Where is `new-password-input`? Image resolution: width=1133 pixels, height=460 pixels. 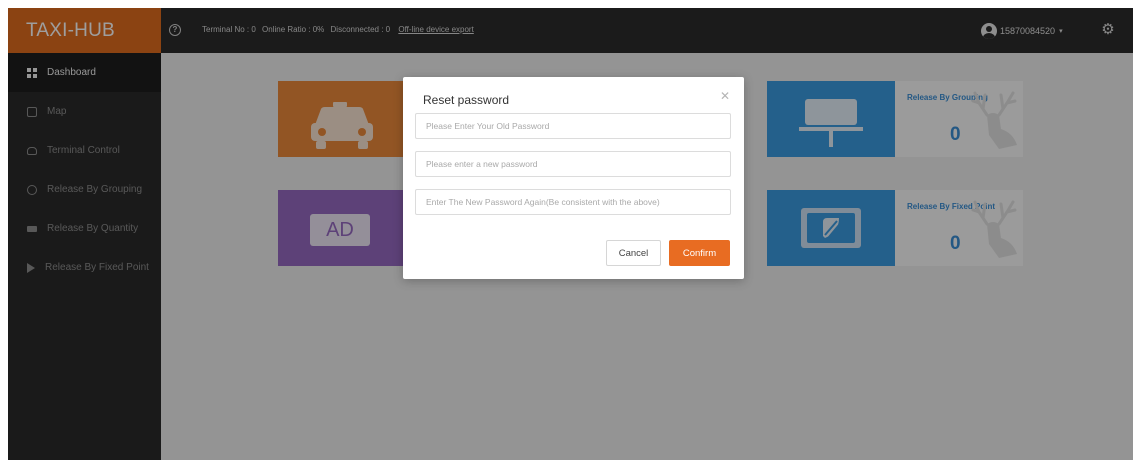
new-password-input is located at coordinates (573, 164).